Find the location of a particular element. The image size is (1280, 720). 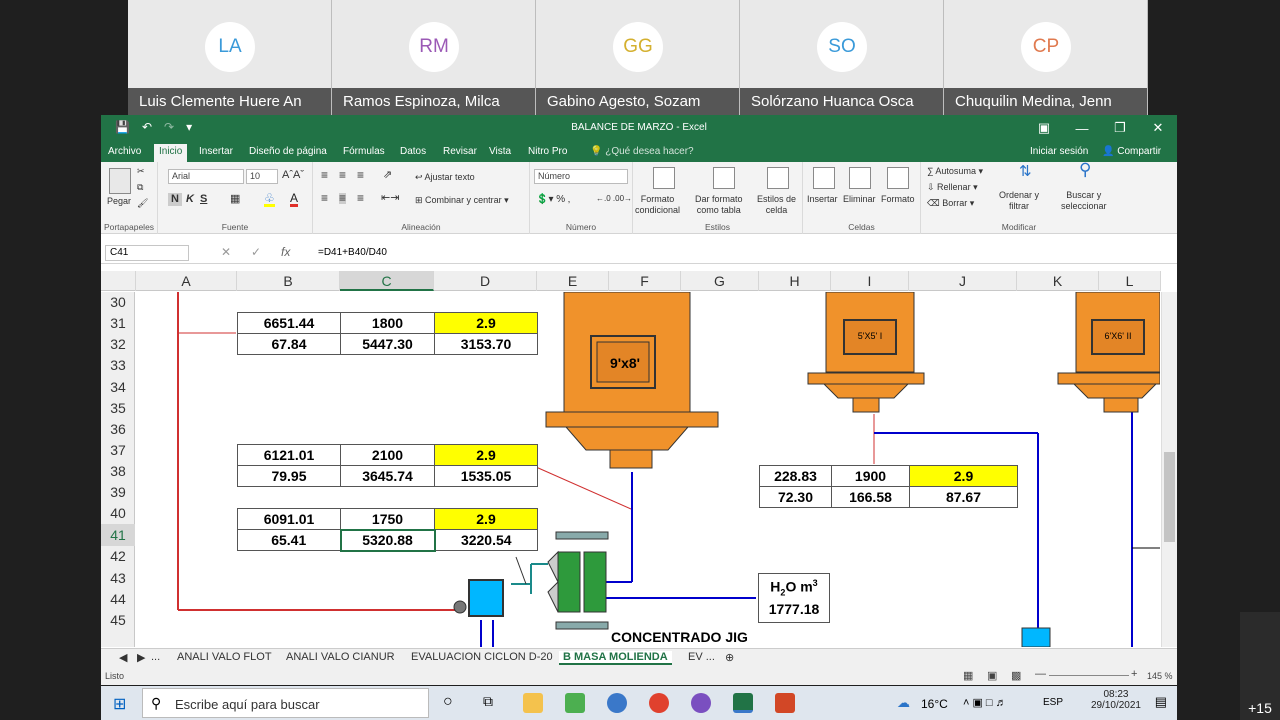

sheet-tab: EVALUACION CICLON D-20 is located at coordinates (482, 657).